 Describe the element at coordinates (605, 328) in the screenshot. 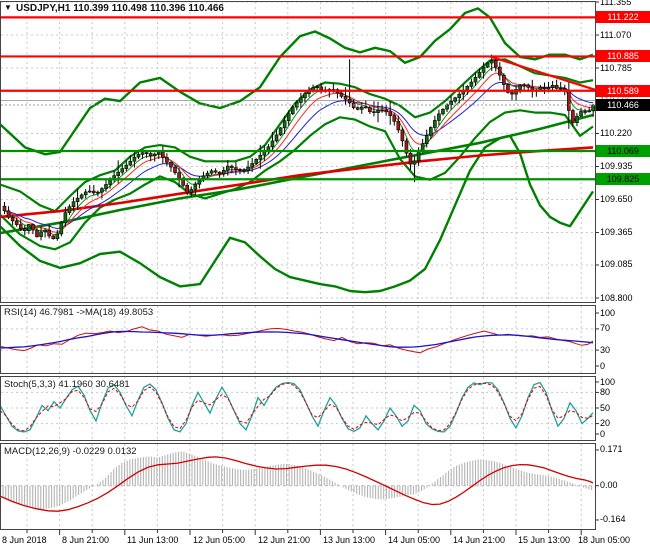

I see `rsi-scale-label: 70` at that location.